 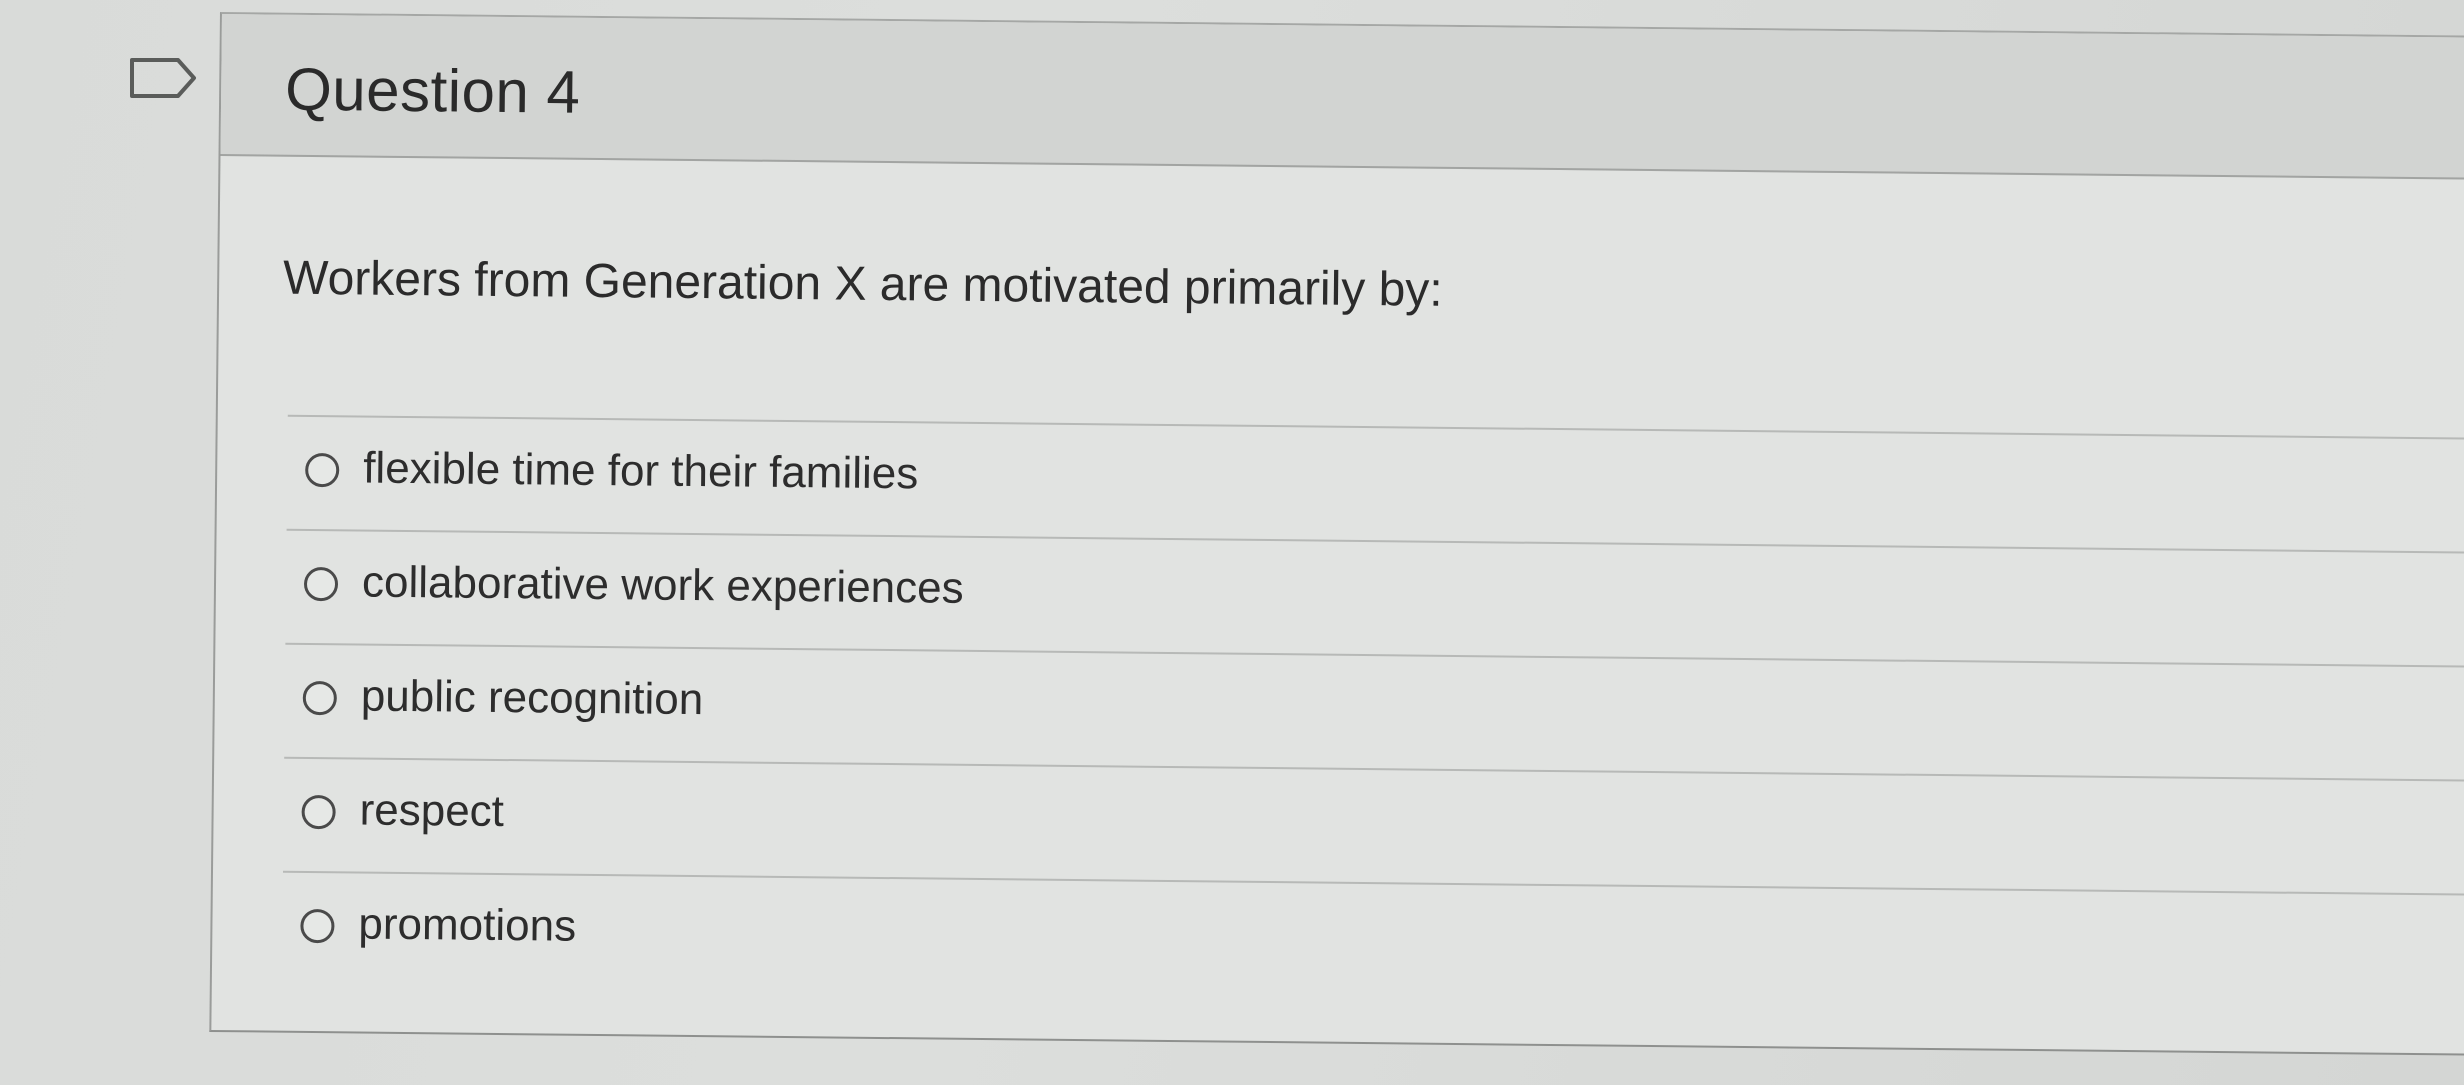 What do you see at coordinates (663, 586) in the screenshot?
I see `answer-label: collaborative work experiences` at bounding box center [663, 586].